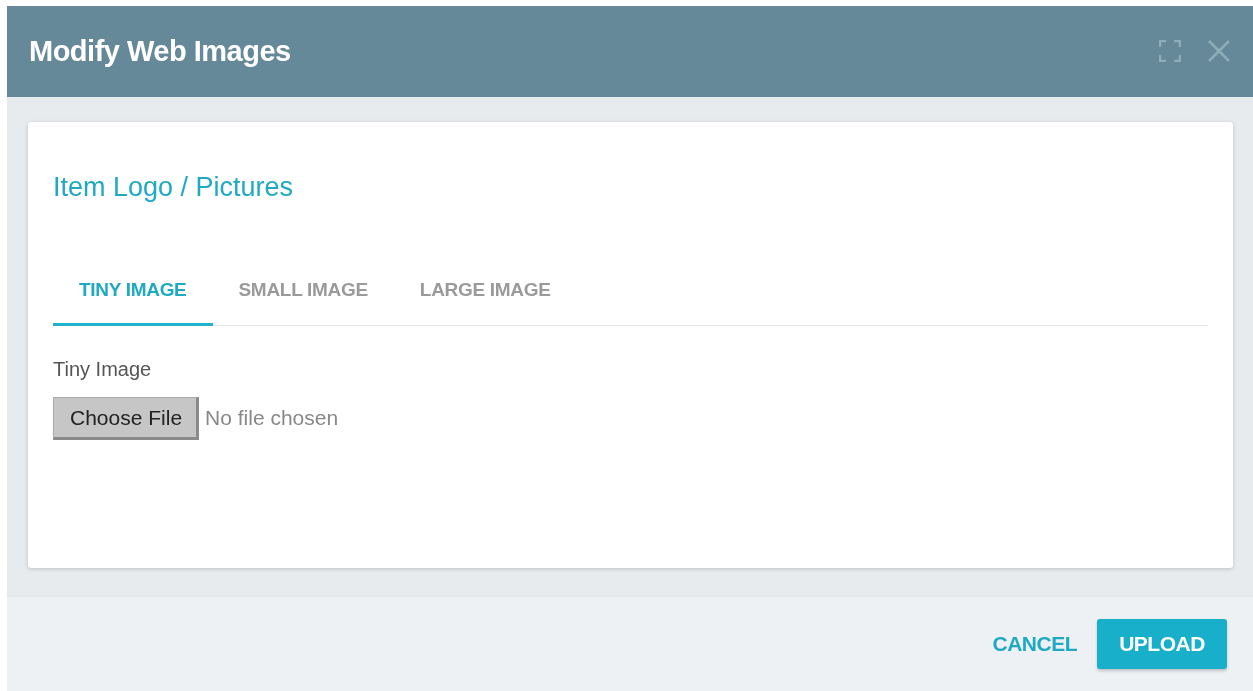  I want to click on choose-file-button: Choose File, so click(126, 418).